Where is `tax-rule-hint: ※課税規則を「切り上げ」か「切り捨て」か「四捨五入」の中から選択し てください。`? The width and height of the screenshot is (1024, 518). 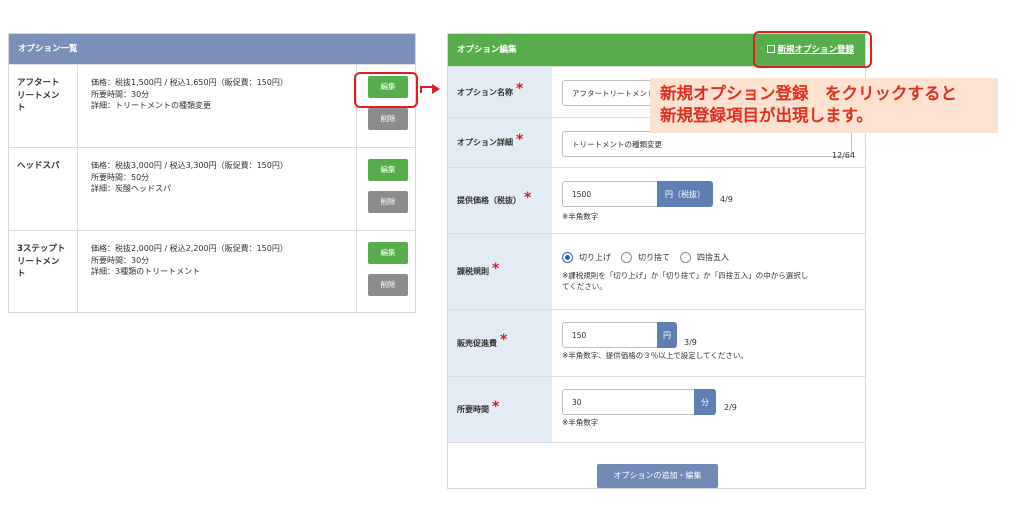 tax-rule-hint: ※課税規則を「切り上げ」か「切り捨て」か「四捨五入」の中から選択し てください。 is located at coordinates (712, 281).